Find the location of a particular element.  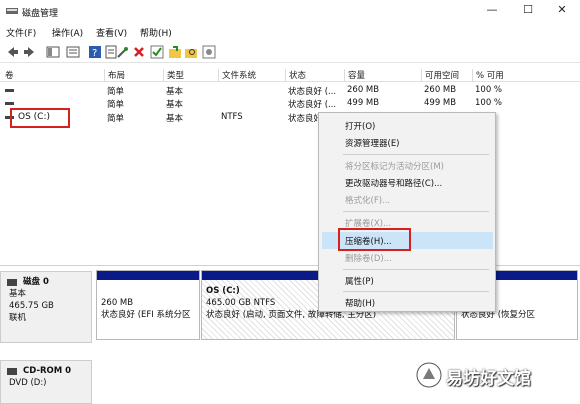

partition-bar is located at coordinates (148, 275).